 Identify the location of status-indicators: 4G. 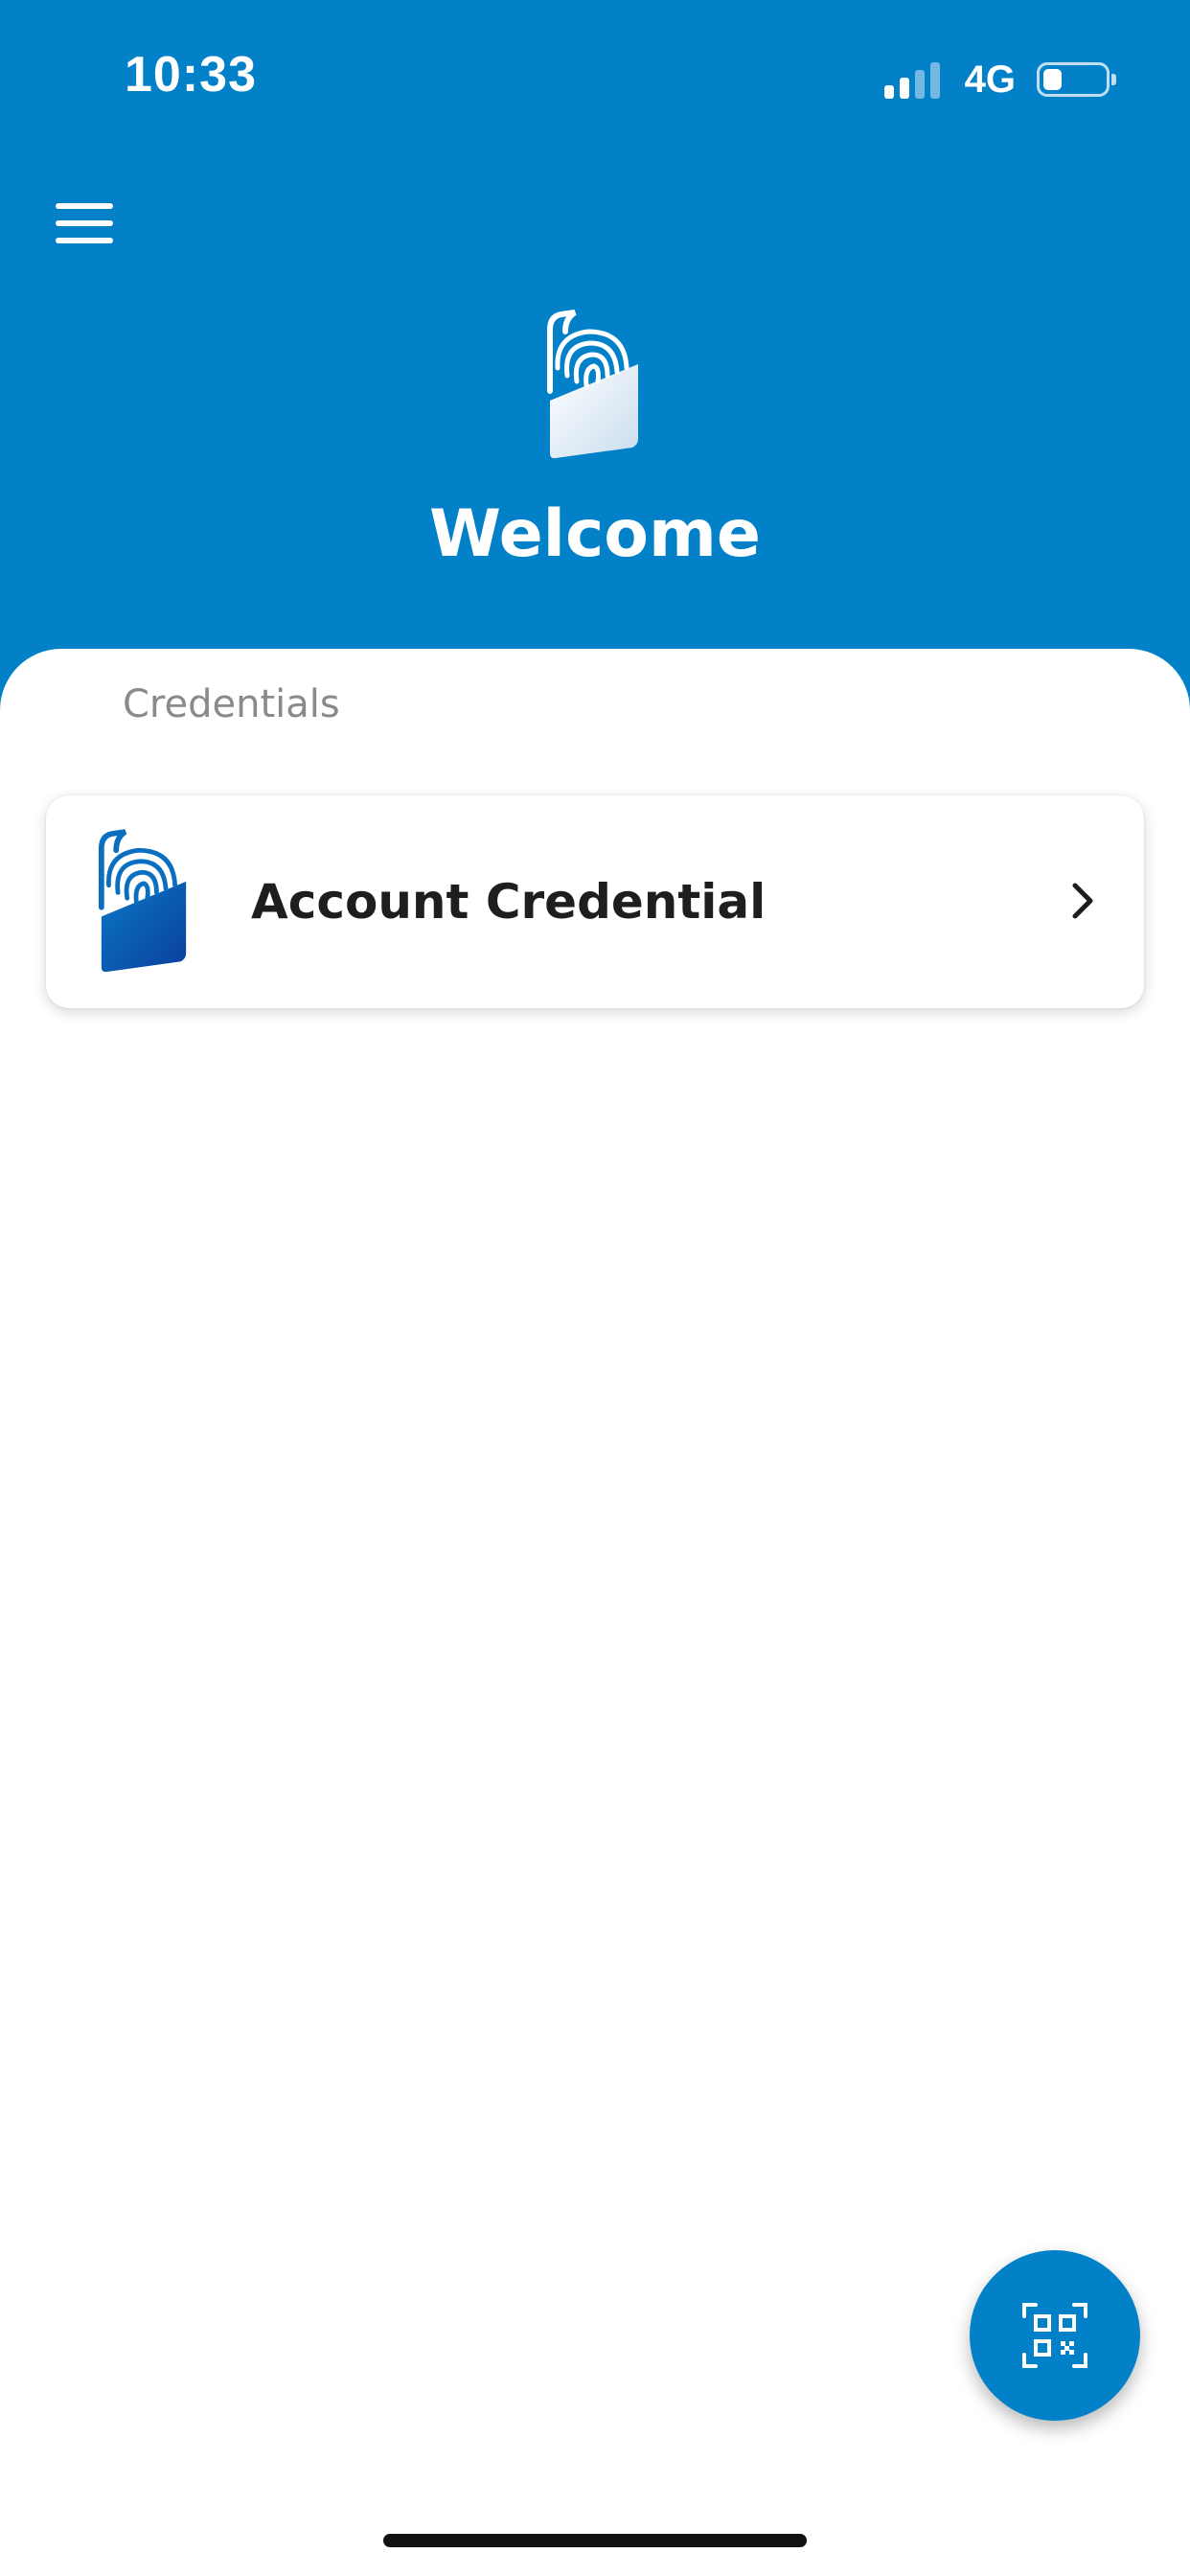
(1000, 80).